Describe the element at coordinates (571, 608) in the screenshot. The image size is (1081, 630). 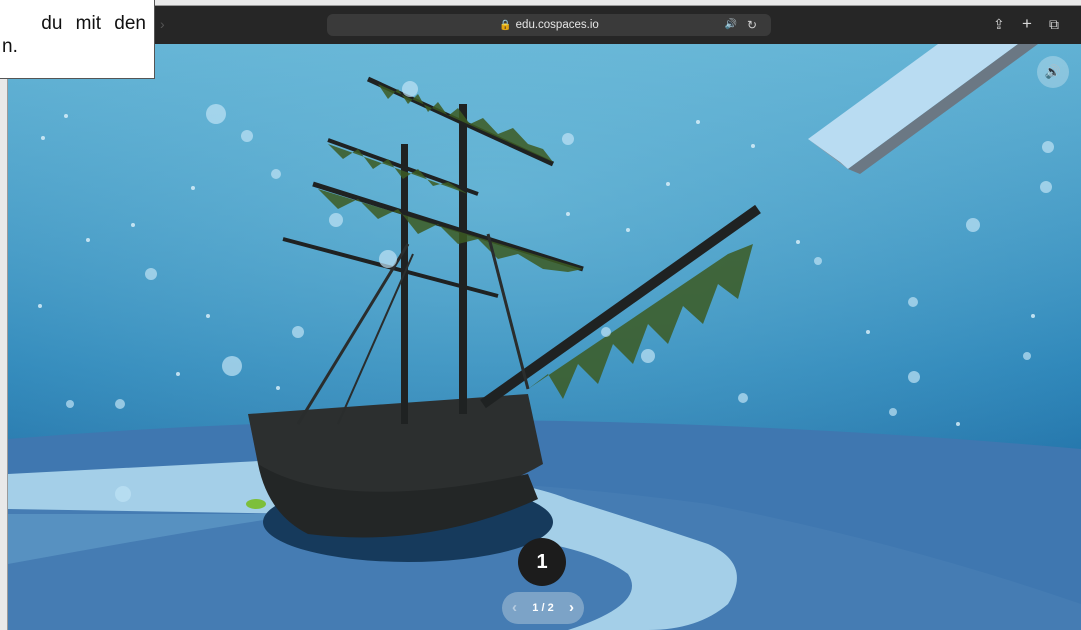
I see `next-chevron-right-icon: ›` at that location.